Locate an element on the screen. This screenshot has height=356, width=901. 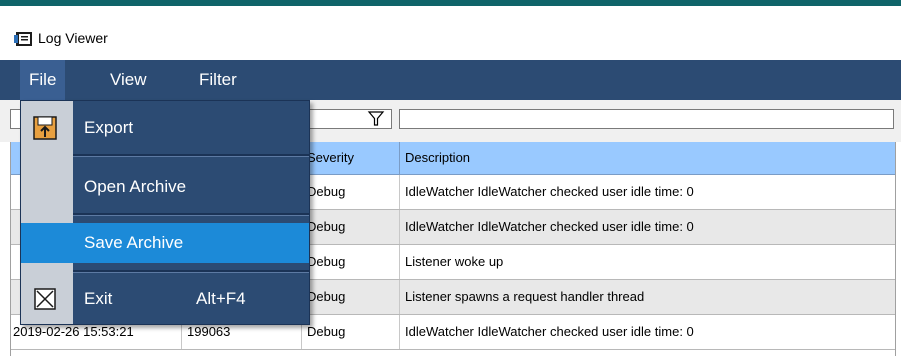
filter-funnel-icon is located at coordinates (376, 119).